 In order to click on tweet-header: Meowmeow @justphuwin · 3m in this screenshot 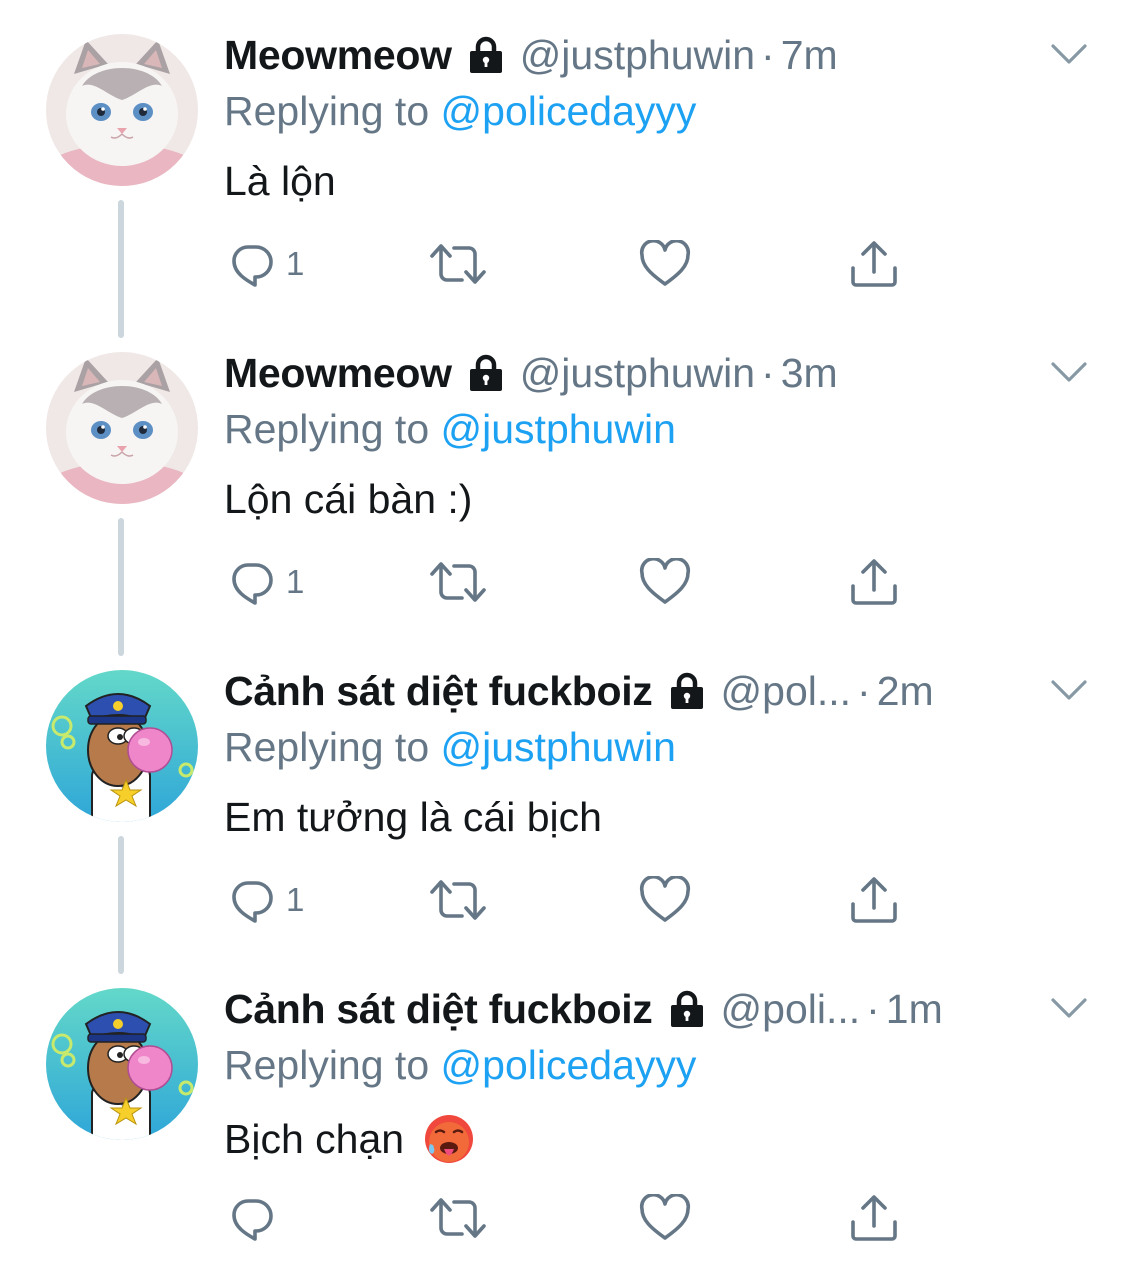, I will do `click(624, 373)`.